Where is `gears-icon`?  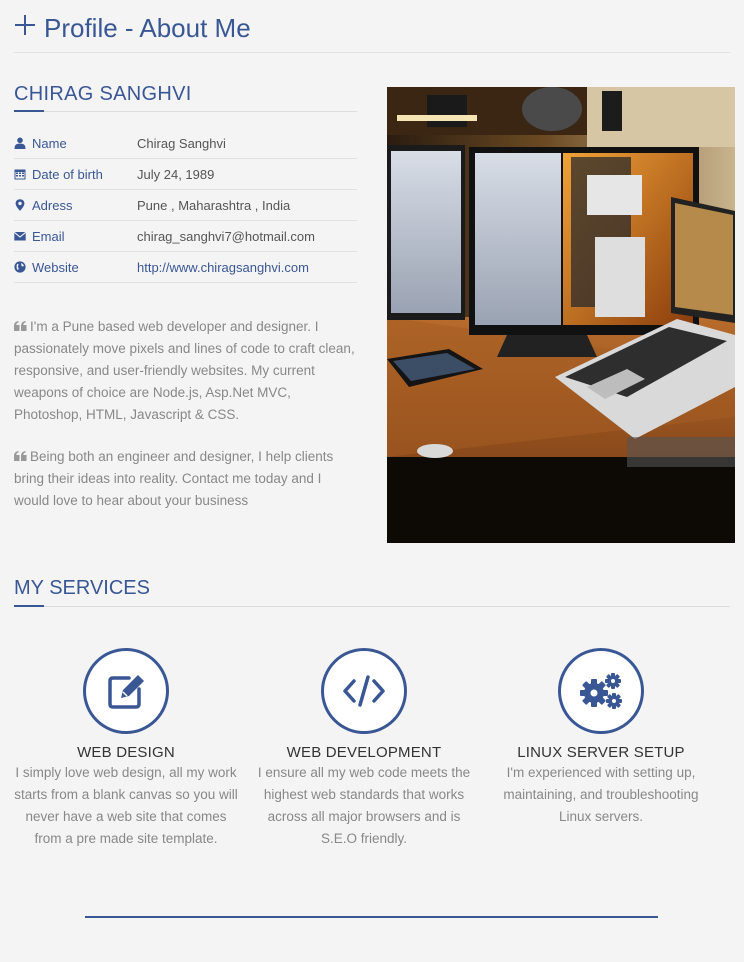
gears-icon is located at coordinates (601, 691).